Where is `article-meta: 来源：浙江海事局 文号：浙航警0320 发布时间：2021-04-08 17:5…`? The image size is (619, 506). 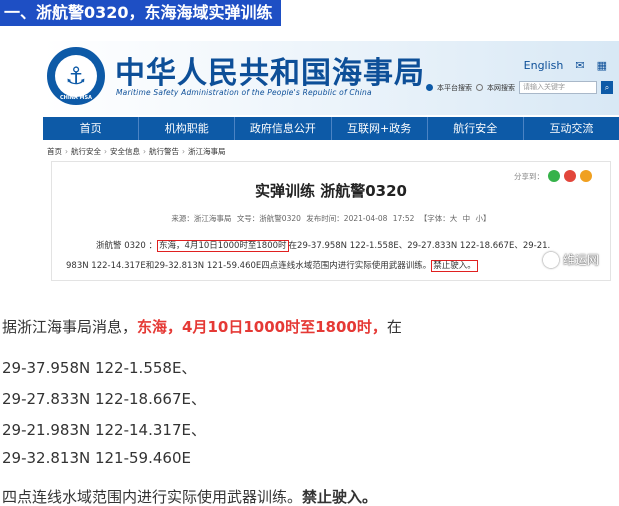 article-meta: 来源：浙江海事局 文号：浙航警0320 发布时间：2021-04-08 17:5… is located at coordinates (331, 218).